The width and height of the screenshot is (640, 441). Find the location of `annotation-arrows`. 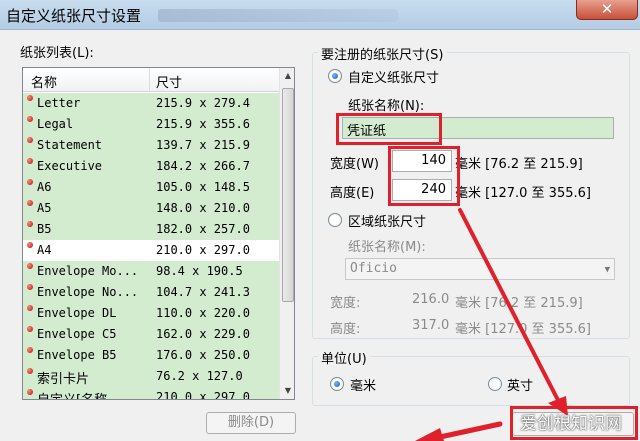

annotation-arrows is located at coordinates (491, 324).